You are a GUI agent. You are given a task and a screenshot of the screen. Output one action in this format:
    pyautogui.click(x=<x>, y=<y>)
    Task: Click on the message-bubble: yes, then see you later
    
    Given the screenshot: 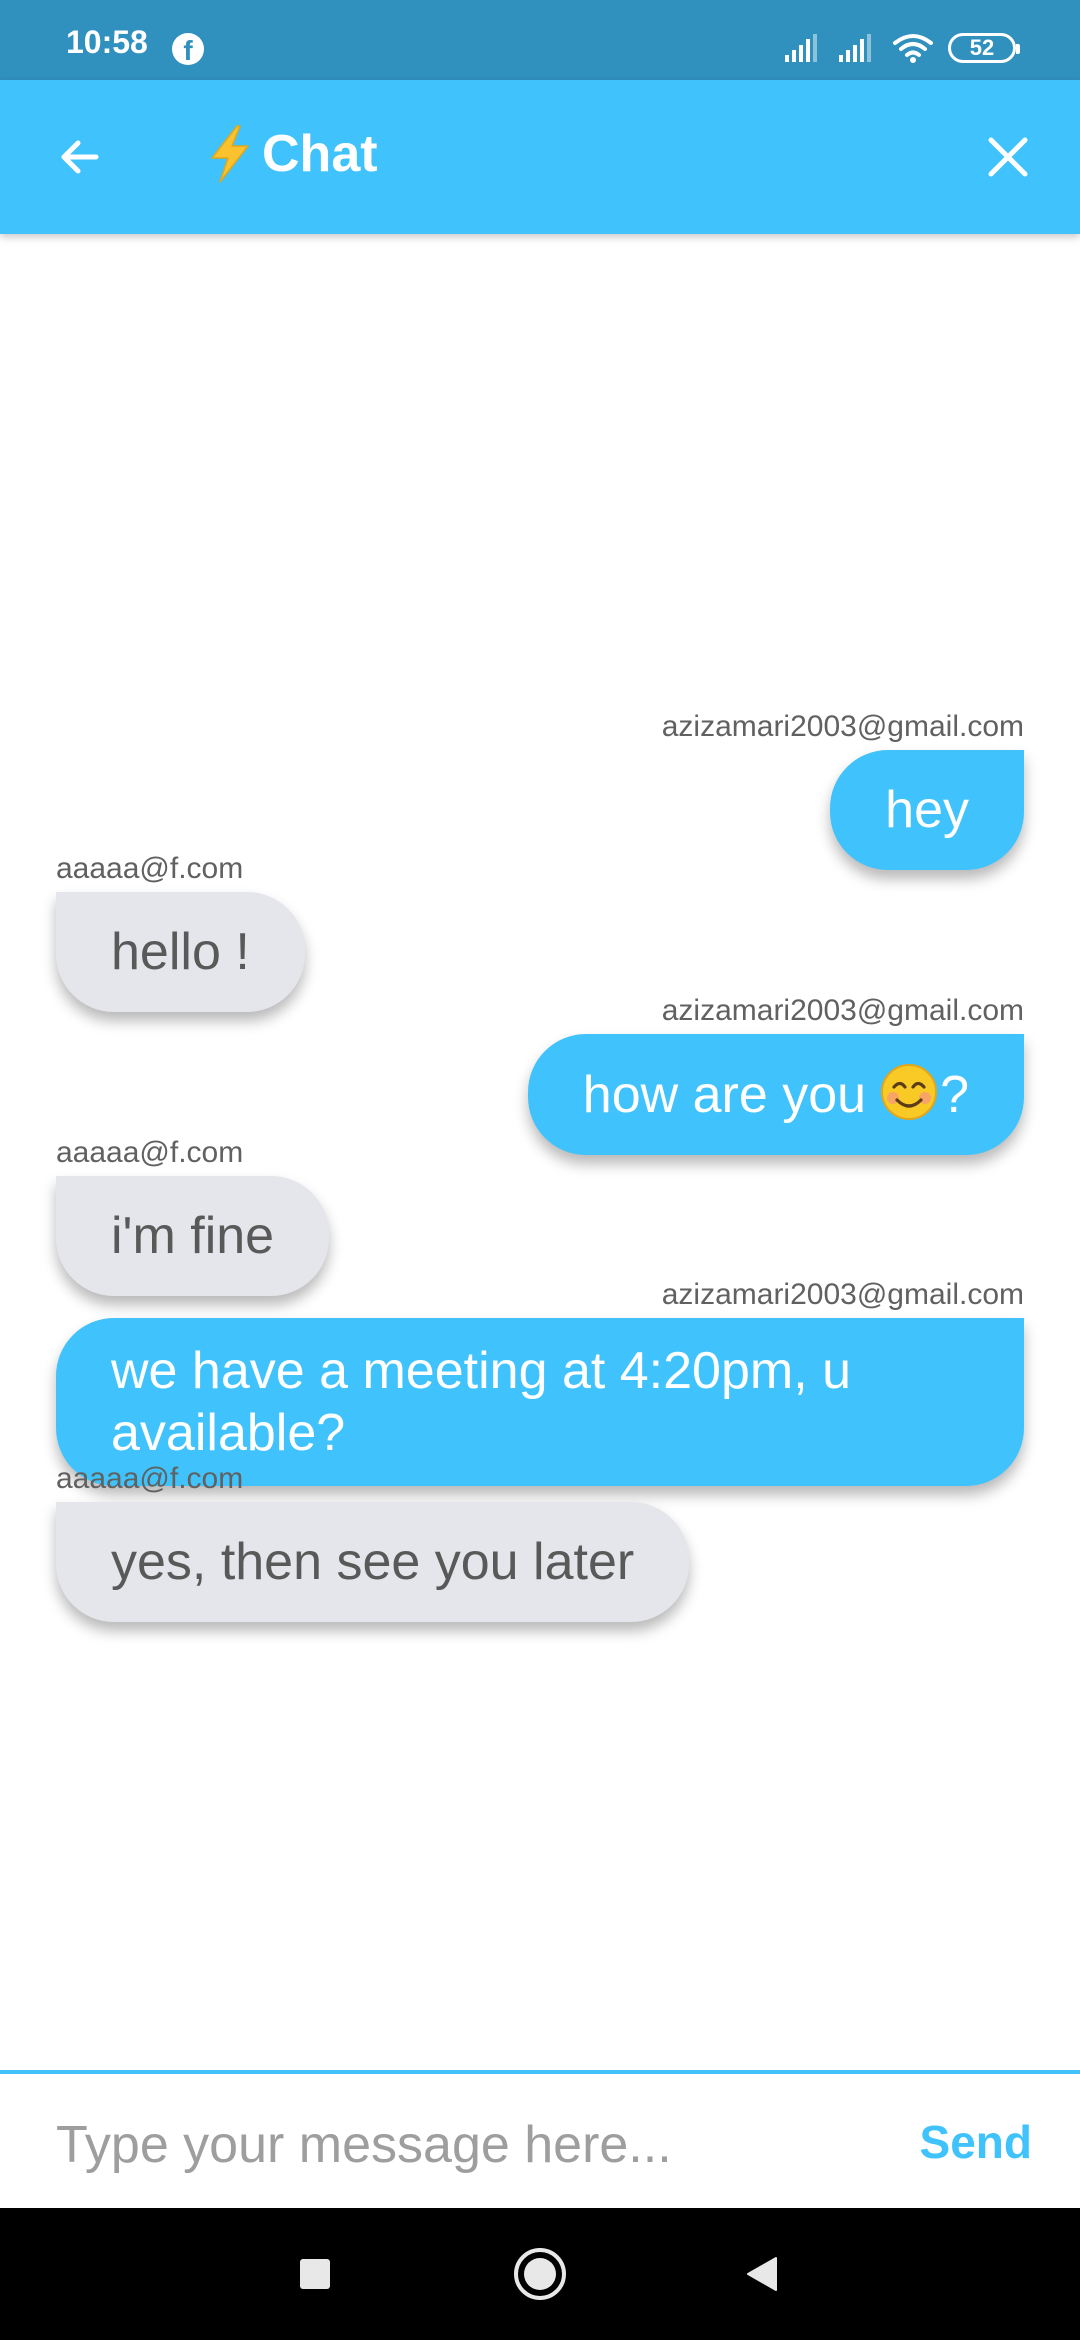 What is the action you would take?
    pyautogui.click(x=373, y=1562)
    